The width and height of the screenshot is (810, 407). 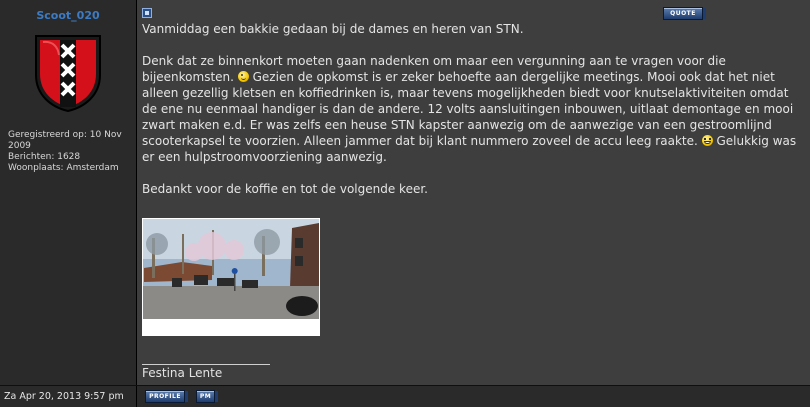 I want to click on post-footer-actions: PROFILE PM, so click(x=473, y=396).